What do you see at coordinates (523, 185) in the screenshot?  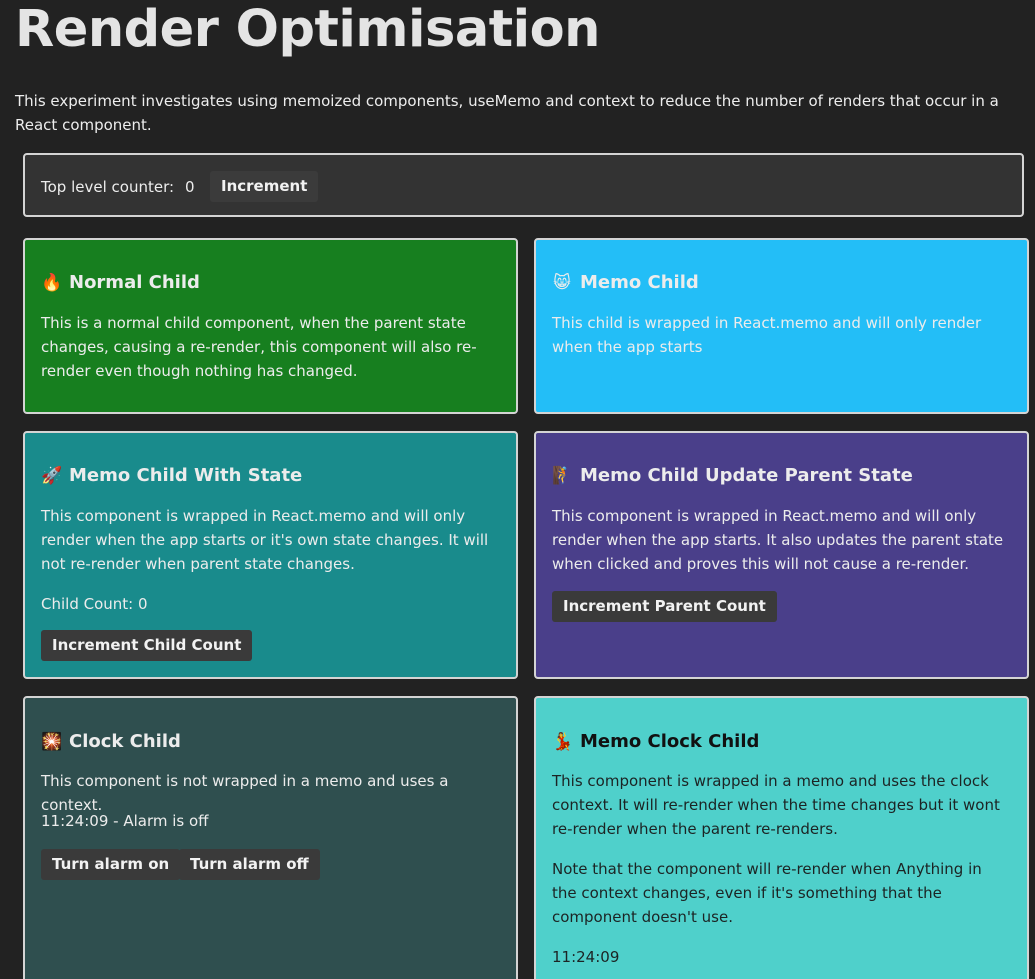 I see `top-counter-panel: Top level counter: 0 Increment` at bounding box center [523, 185].